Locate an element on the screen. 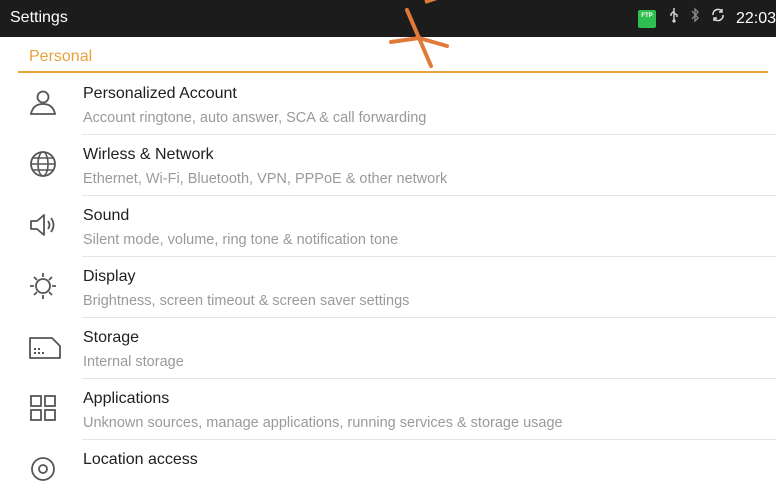  sync-icon is located at coordinates (718, 18).